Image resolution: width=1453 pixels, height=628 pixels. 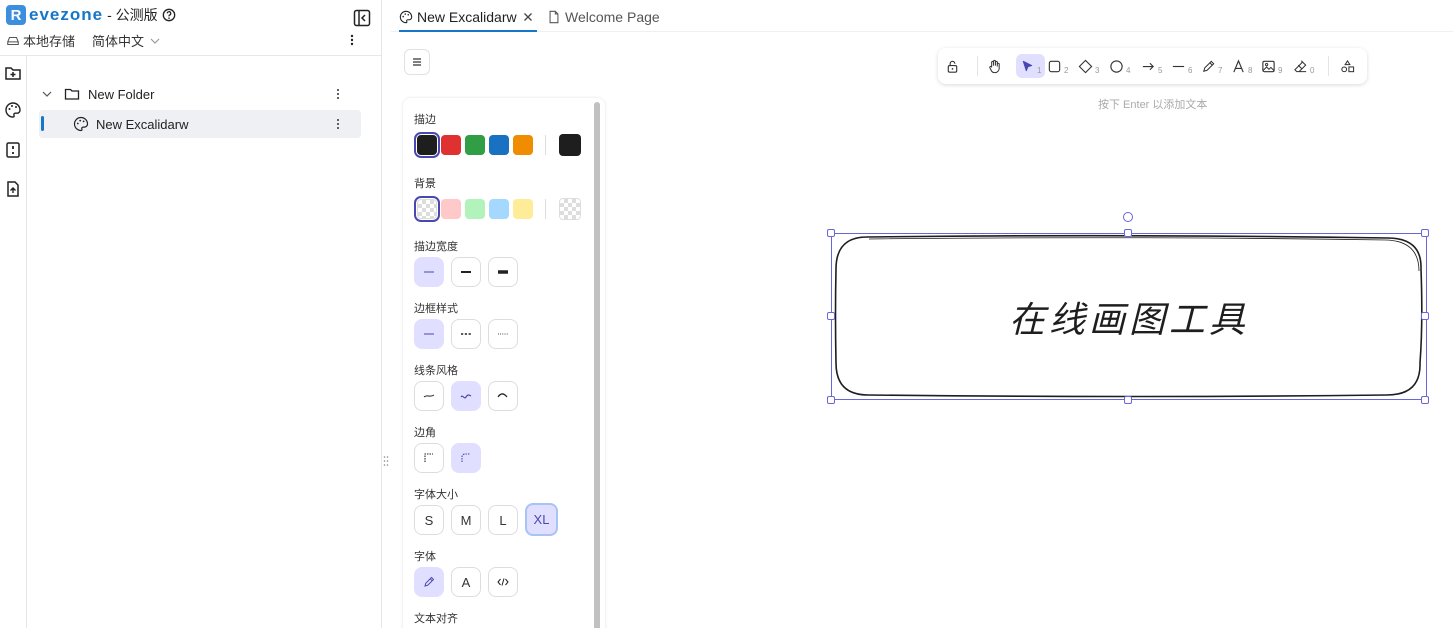 What do you see at coordinates (13, 150) in the screenshot?
I see `new-note-icon` at bounding box center [13, 150].